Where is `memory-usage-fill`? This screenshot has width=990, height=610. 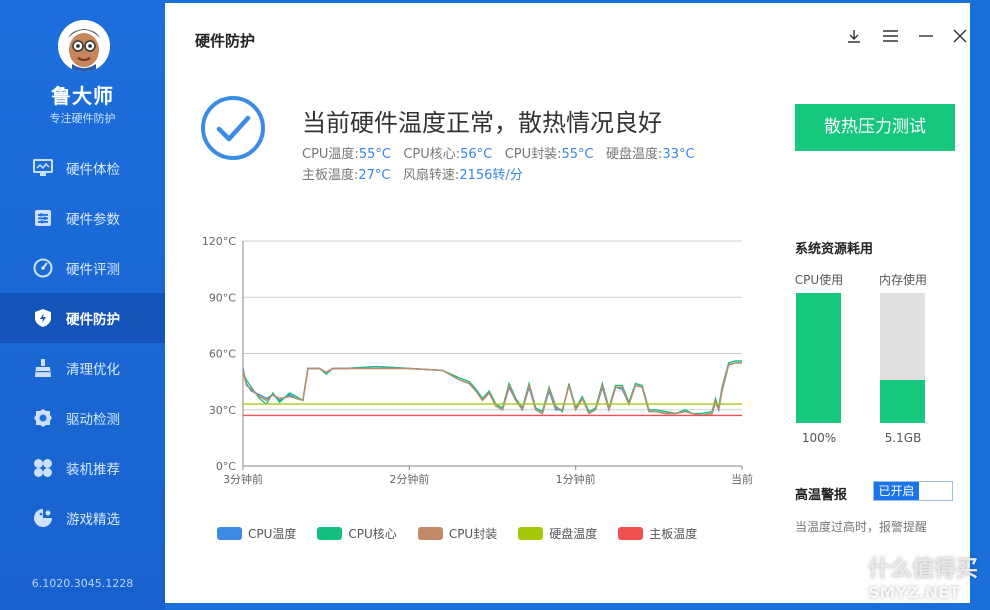
memory-usage-fill is located at coordinates (902, 401).